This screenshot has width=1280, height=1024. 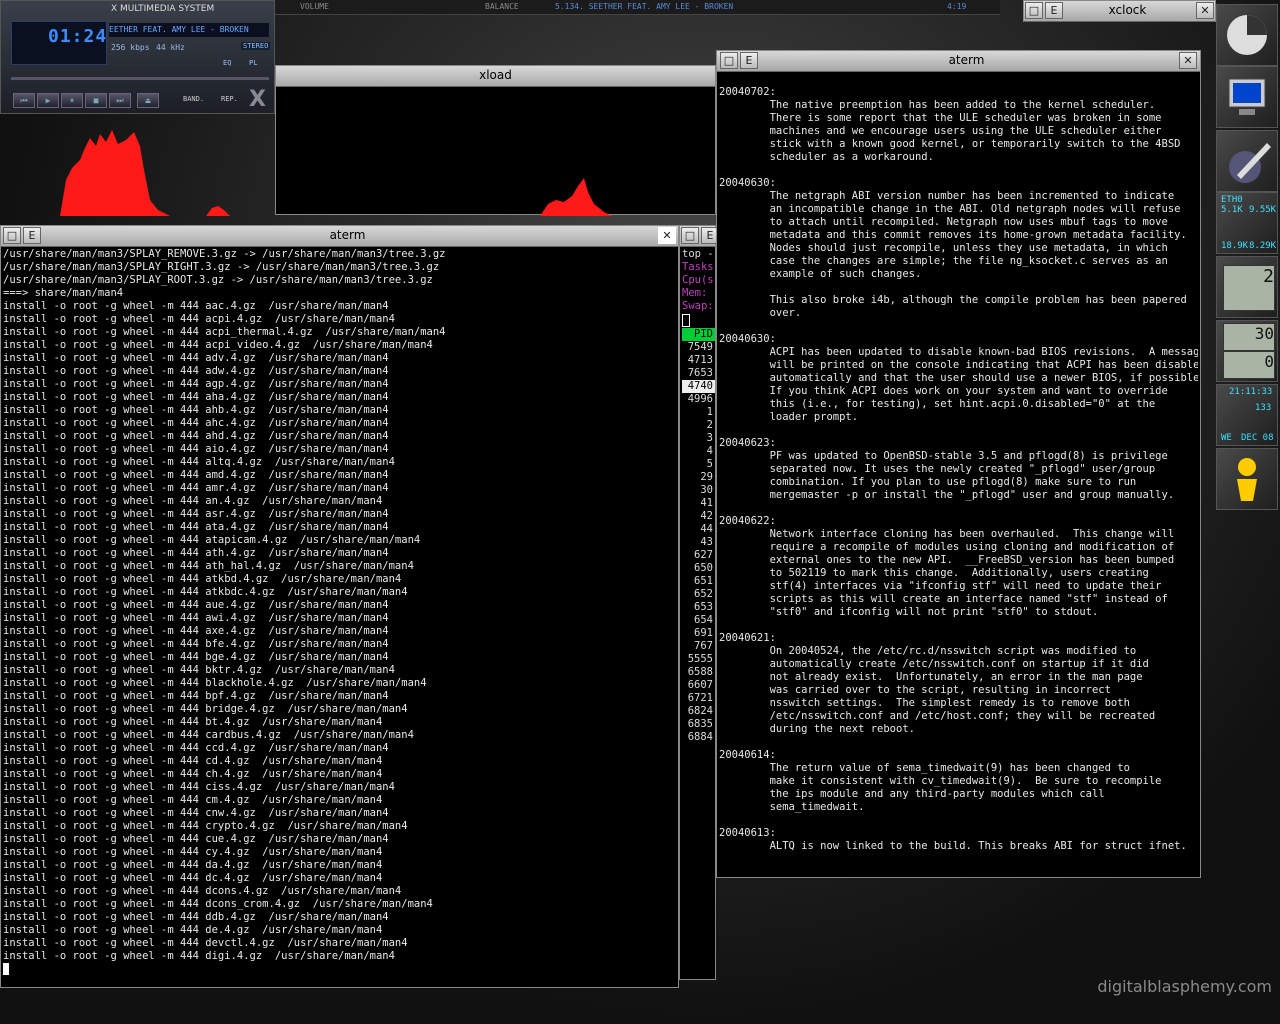 What do you see at coordinates (148, 100) in the screenshot?
I see `eject-icon: ⏏` at bounding box center [148, 100].